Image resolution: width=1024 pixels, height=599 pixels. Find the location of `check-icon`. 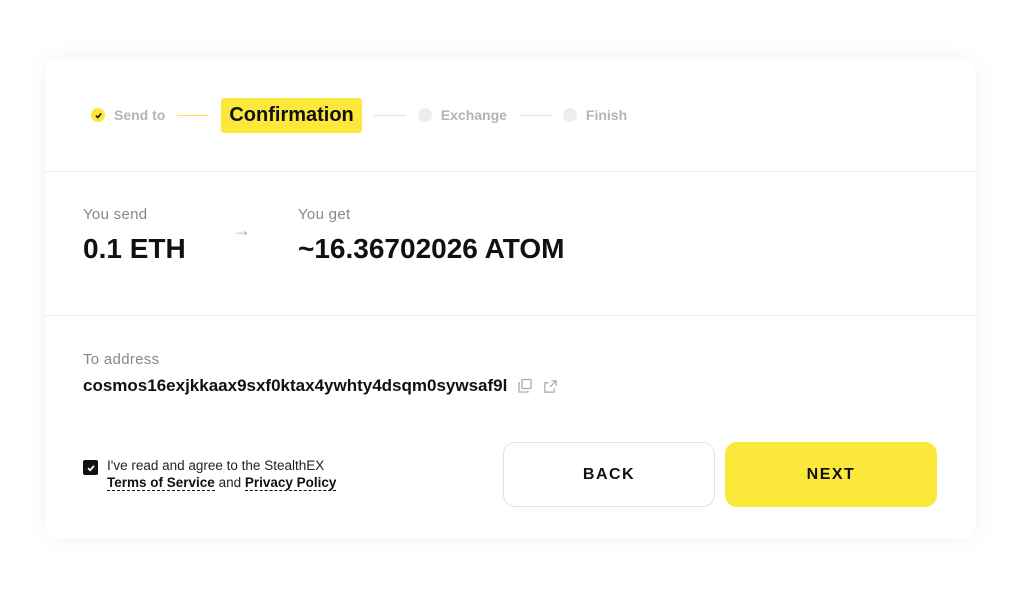

check-icon is located at coordinates (98, 115).